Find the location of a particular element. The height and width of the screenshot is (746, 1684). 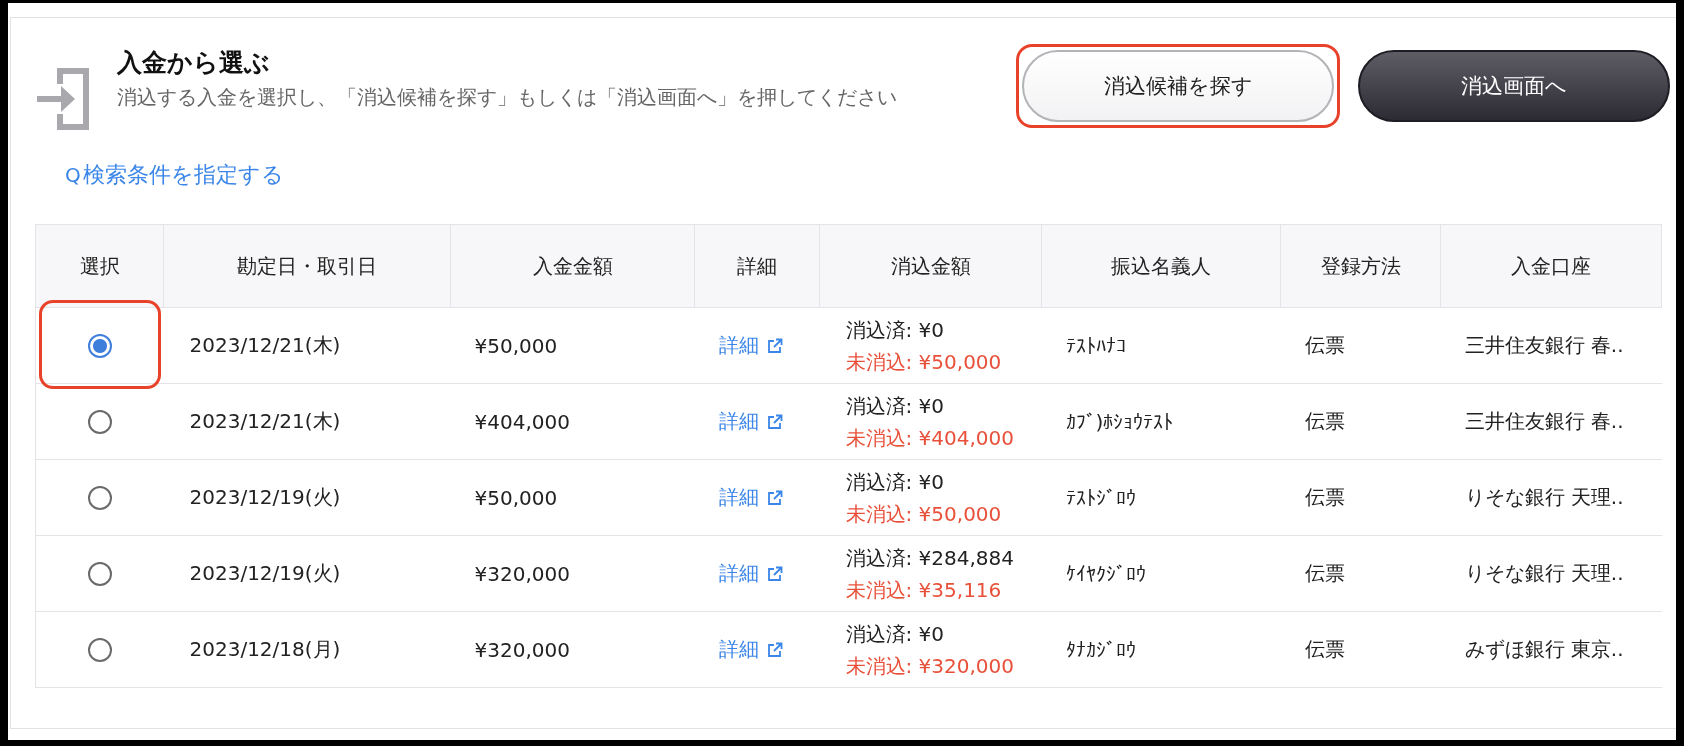

column-header: 登録方法 is located at coordinates (1360, 266).